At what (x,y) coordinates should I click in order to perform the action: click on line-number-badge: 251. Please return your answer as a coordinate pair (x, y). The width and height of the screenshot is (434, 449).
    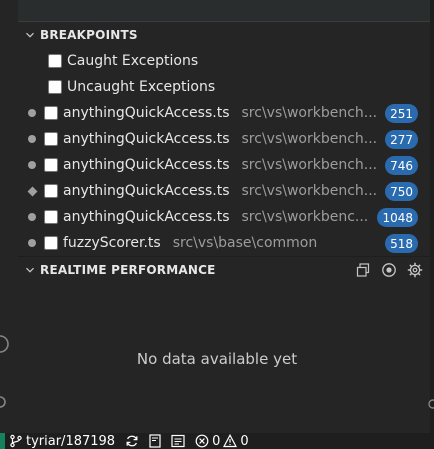
    Looking at the image, I should click on (401, 113).